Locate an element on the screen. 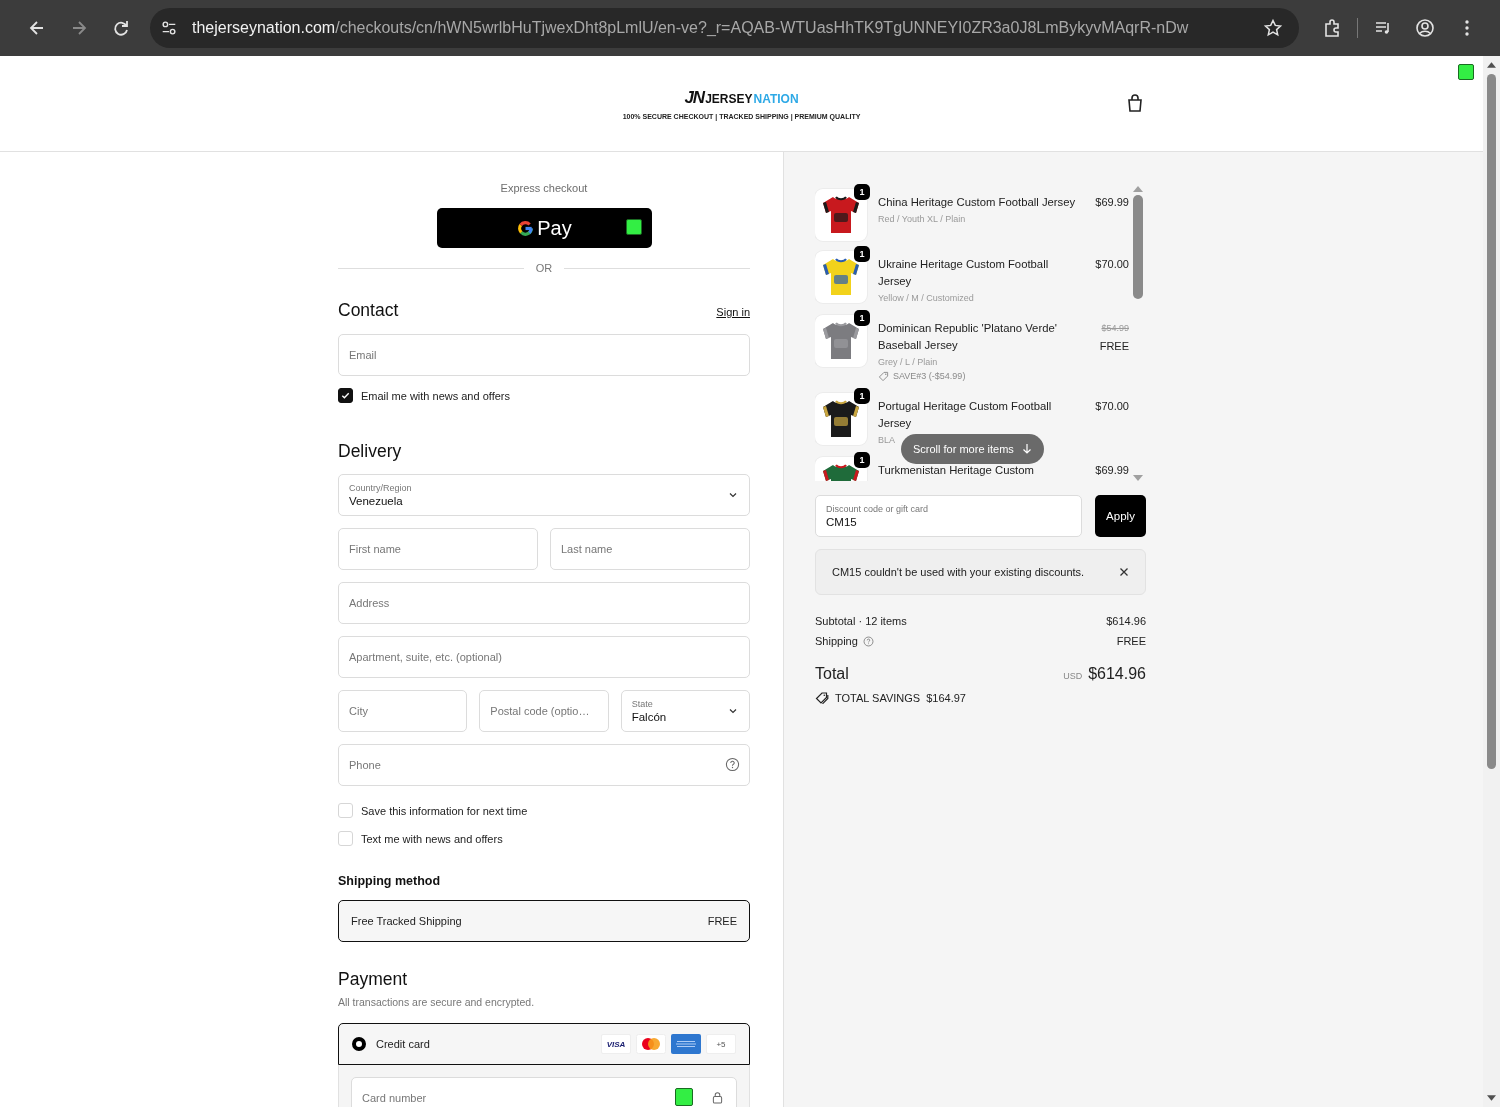  payment-note: All transactions are secure and encrypted. is located at coordinates (437, 1002).